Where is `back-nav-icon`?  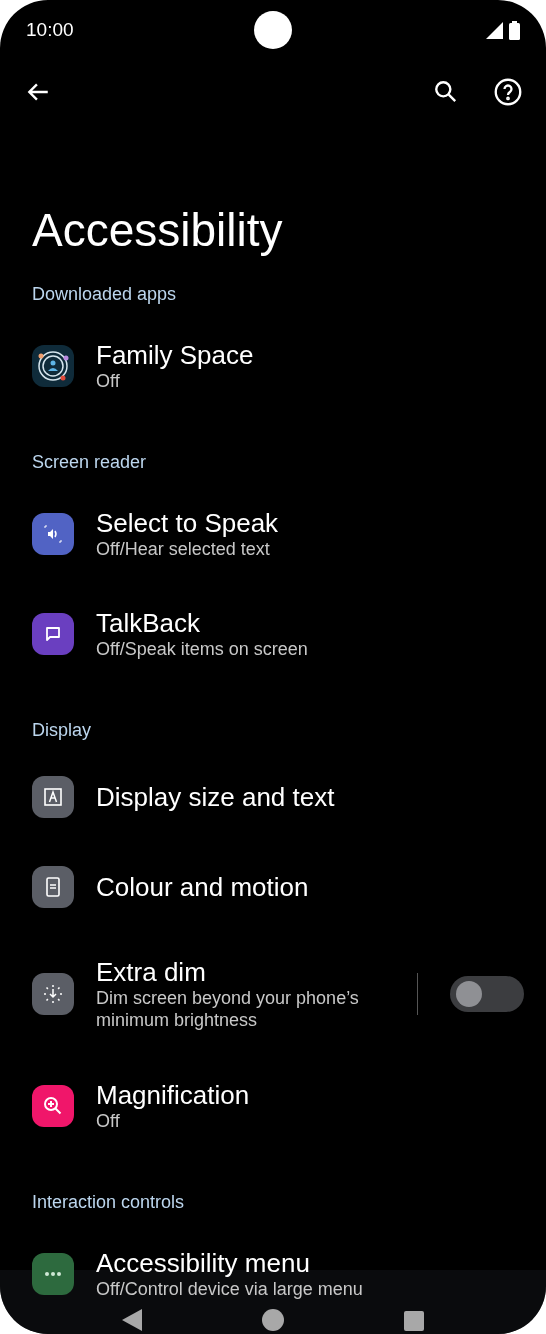
back-nav-icon is located at coordinates (132, 1320).